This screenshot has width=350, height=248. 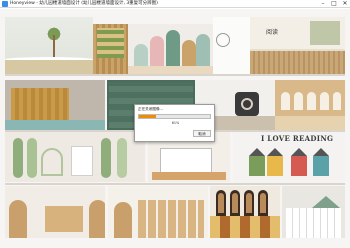 What do you see at coordinates (158, 212) in the screenshot?
I see `wall-design-book-rack` at bounding box center [158, 212].